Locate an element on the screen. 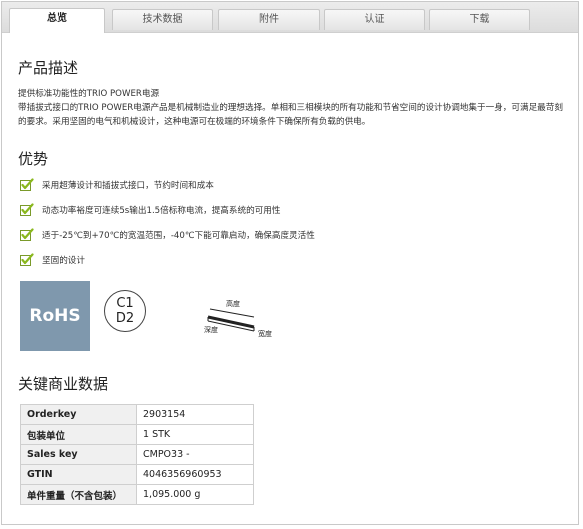 This screenshot has width=583, height=529. dim-depth-label: 深度 is located at coordinates (211, 330).